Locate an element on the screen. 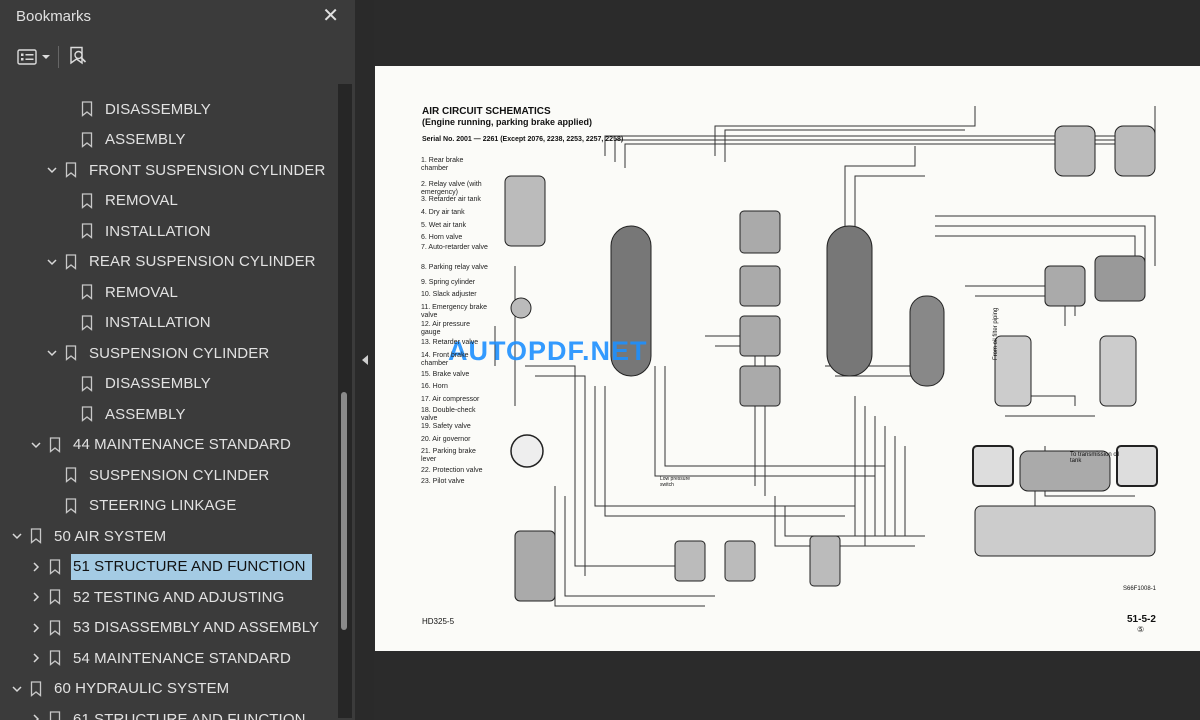  legend-item: 19. Safety valve is located at coordinates (446, 426).